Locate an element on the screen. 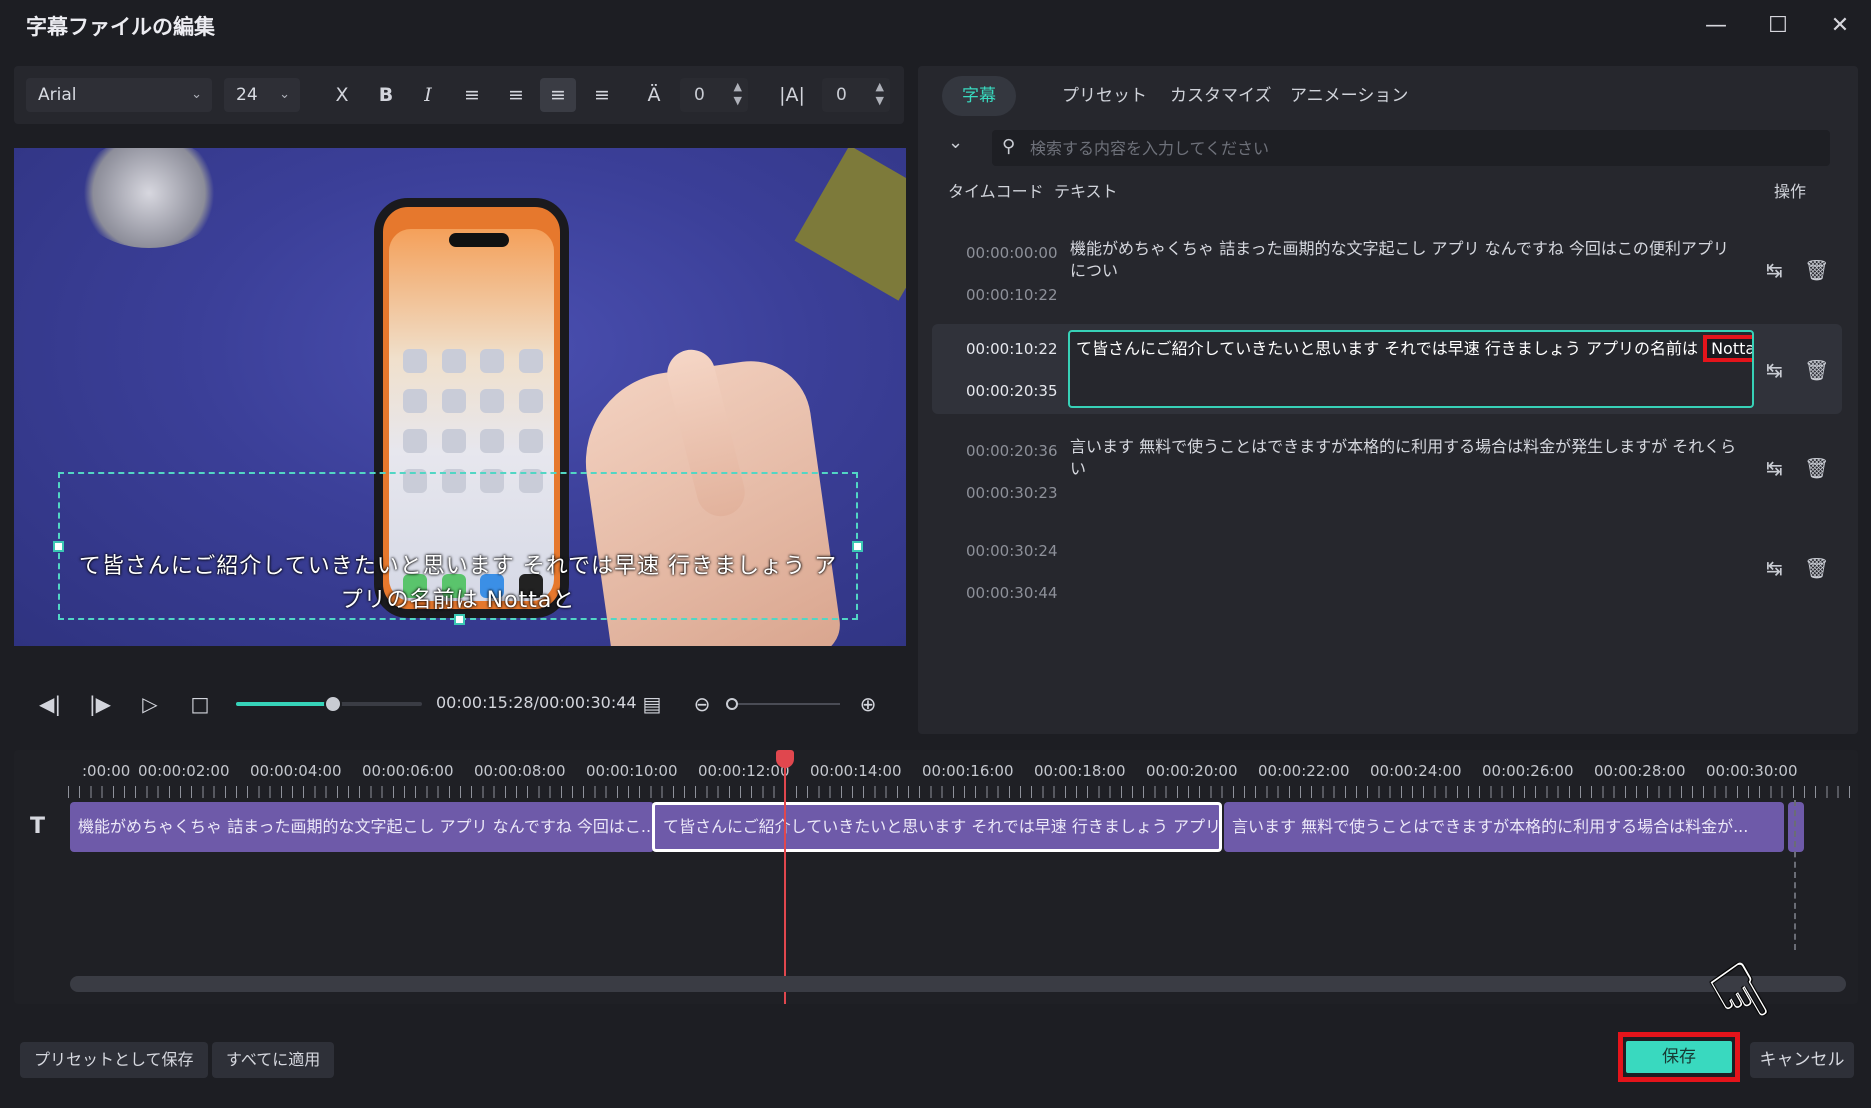 The width and height of the screenshot is (1871, 1108). fit-screen-icon: ▤ is located at coordinates (652, 704).